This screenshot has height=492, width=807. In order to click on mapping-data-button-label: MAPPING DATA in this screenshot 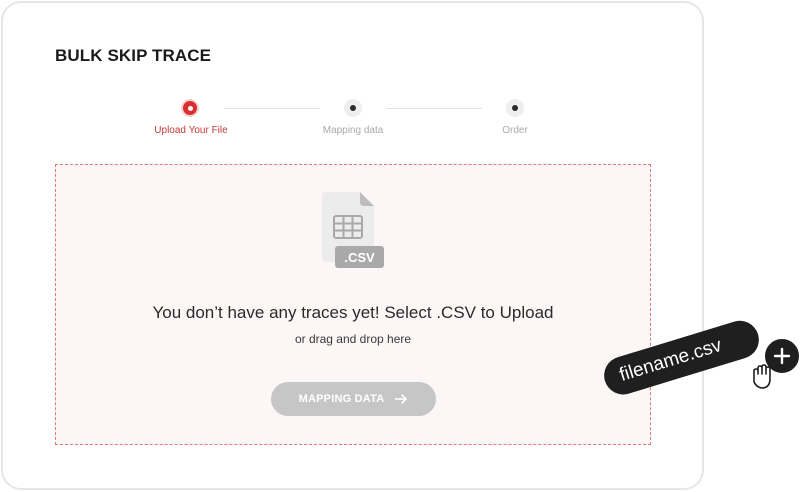, I will do `click(341, 399)`.